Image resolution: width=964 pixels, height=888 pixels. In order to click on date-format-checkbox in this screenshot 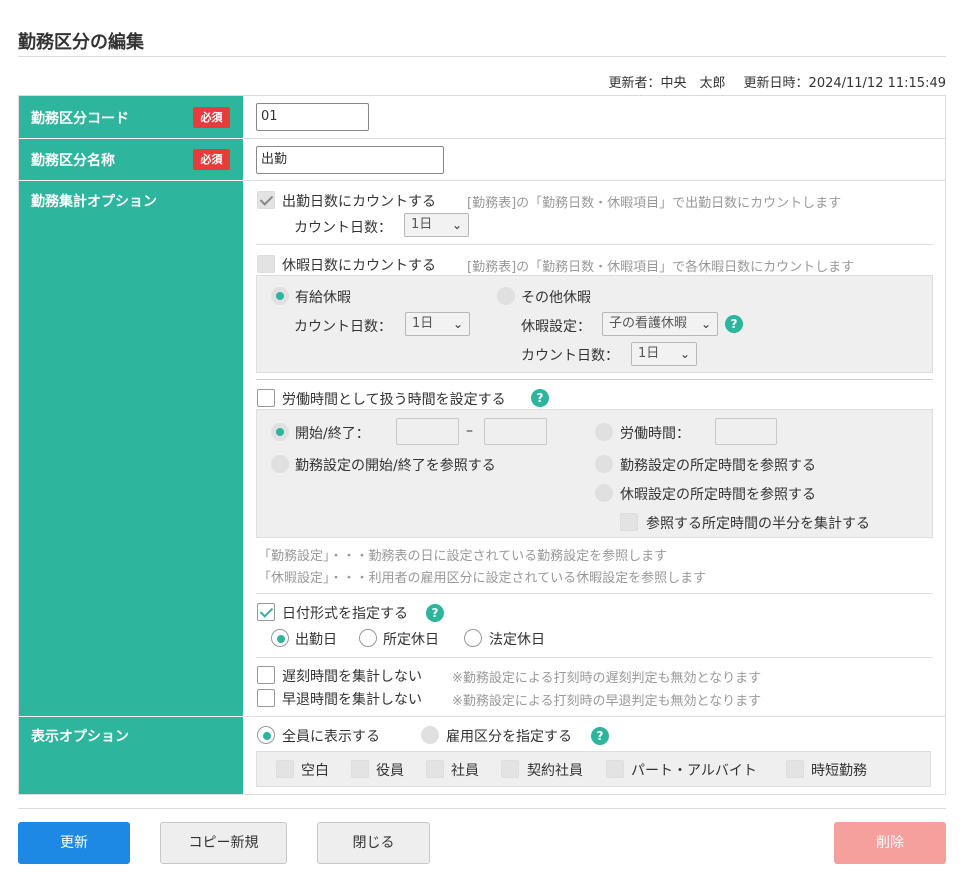, I will do `click(266, 612)`.